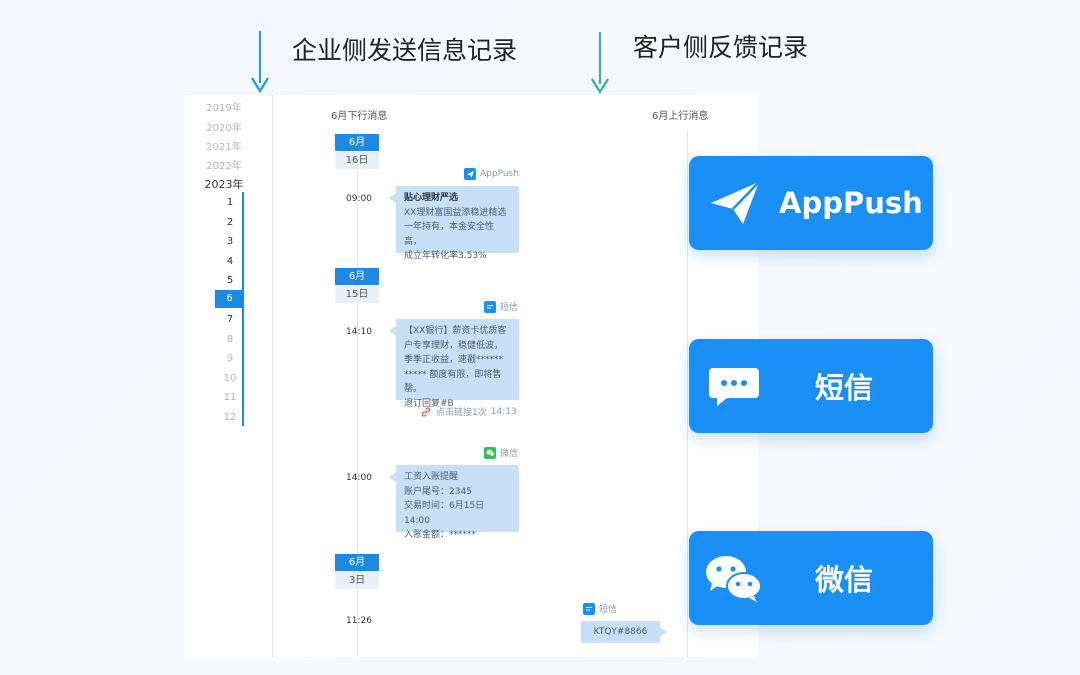 This screenshot has width=1080, height=675. What do you see at coordinates (230, 397) in the screenshot?
I see `month-11: 11` at bounding box center [230, 397].